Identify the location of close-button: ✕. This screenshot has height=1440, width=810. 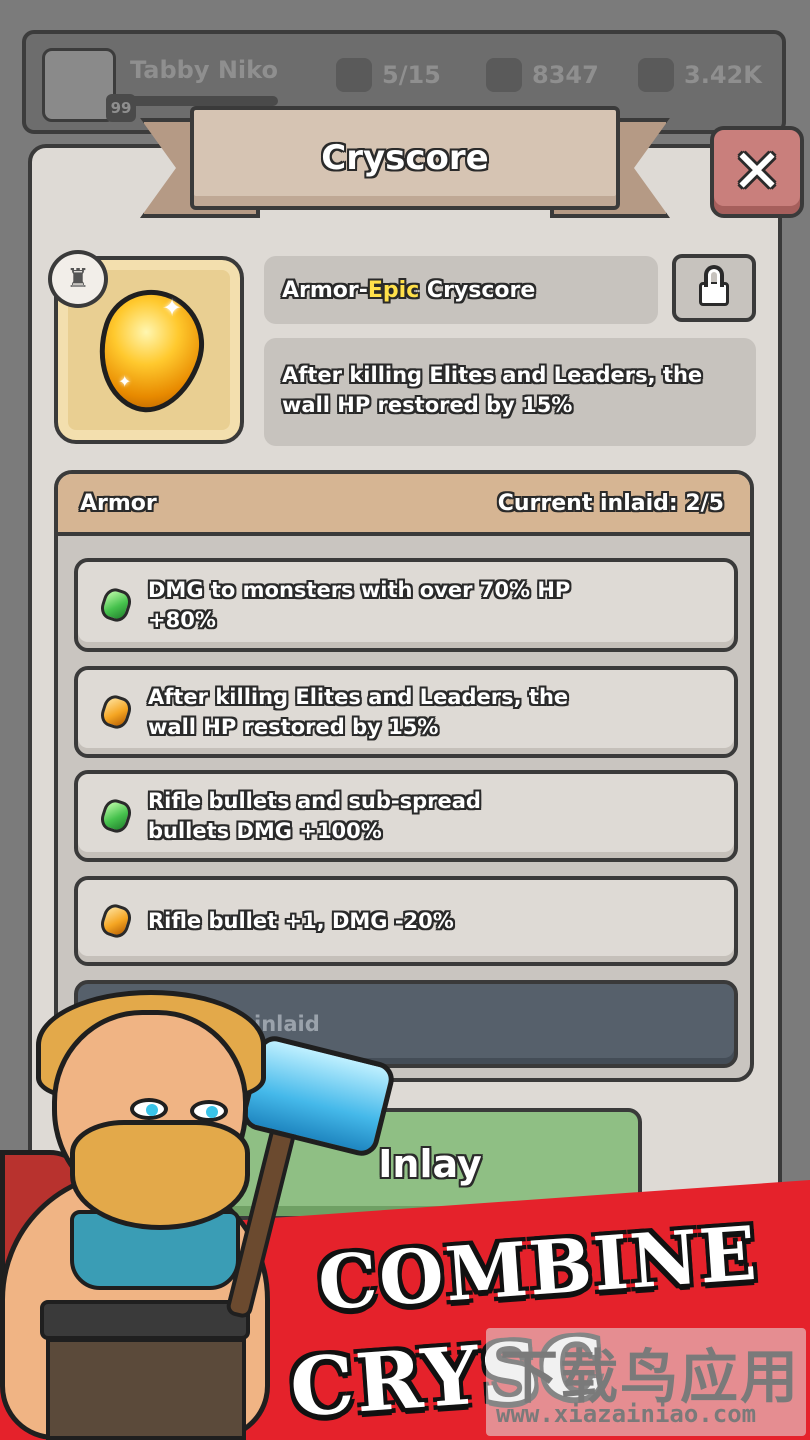
(757, 172).